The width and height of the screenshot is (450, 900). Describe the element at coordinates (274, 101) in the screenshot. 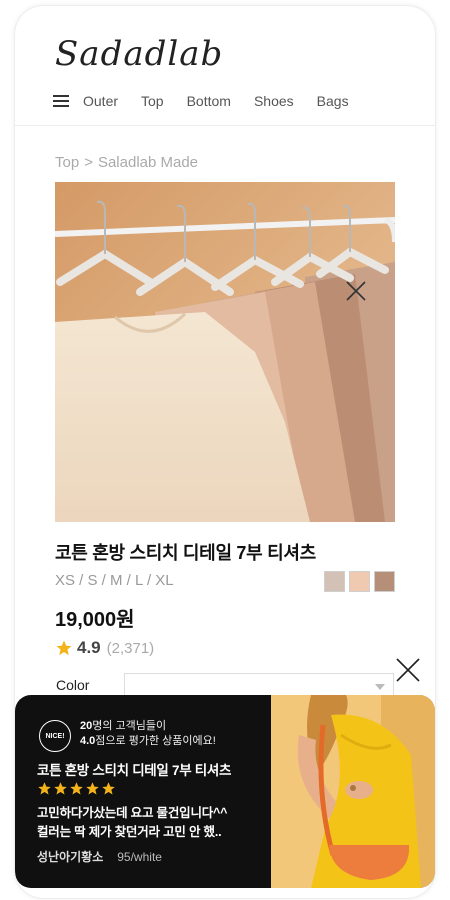

I see `nav-item-shoes: Shoes` at that location.